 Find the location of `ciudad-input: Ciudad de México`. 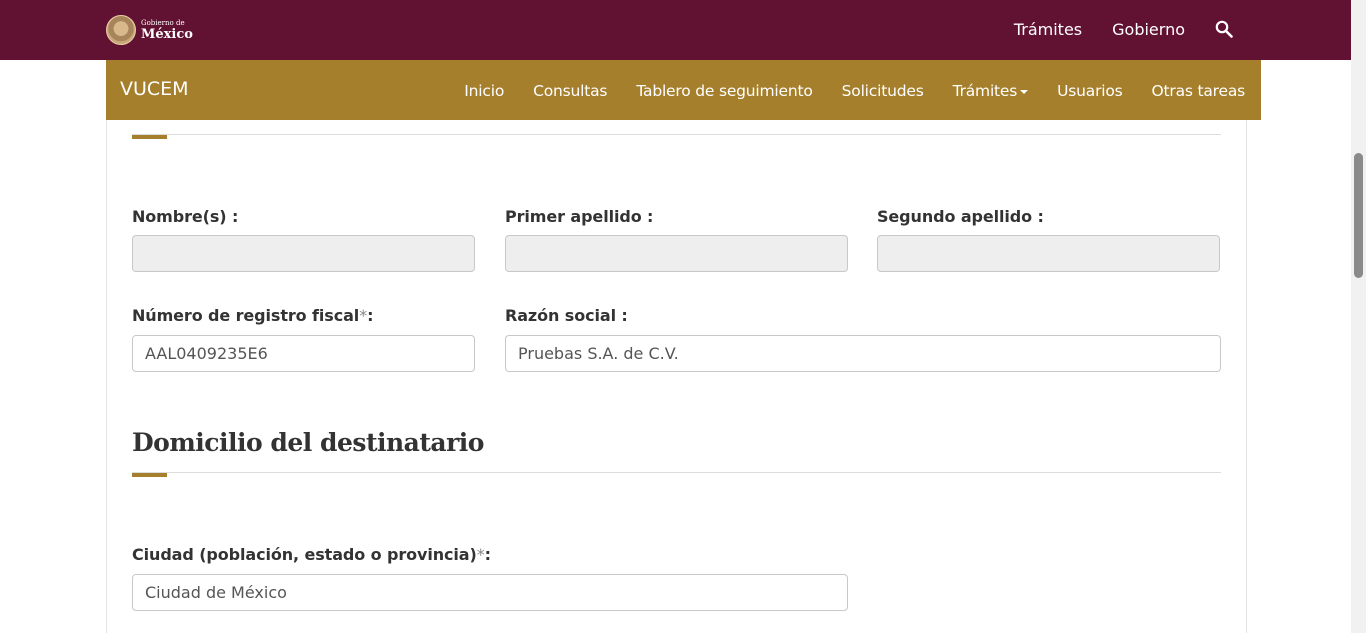

ciudad-input: Ciudad de México is located at coordinates (490, 592).